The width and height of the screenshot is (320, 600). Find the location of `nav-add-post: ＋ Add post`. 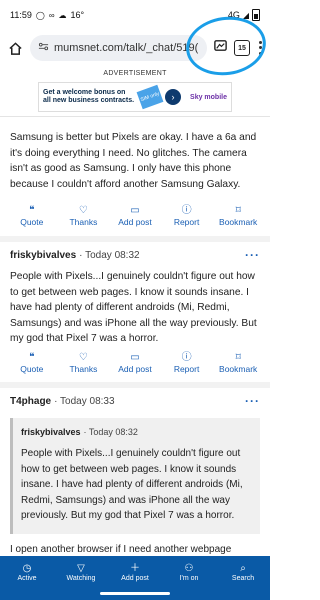

nav-add-post: ＋ Add post is located at coordinates (135, 572).